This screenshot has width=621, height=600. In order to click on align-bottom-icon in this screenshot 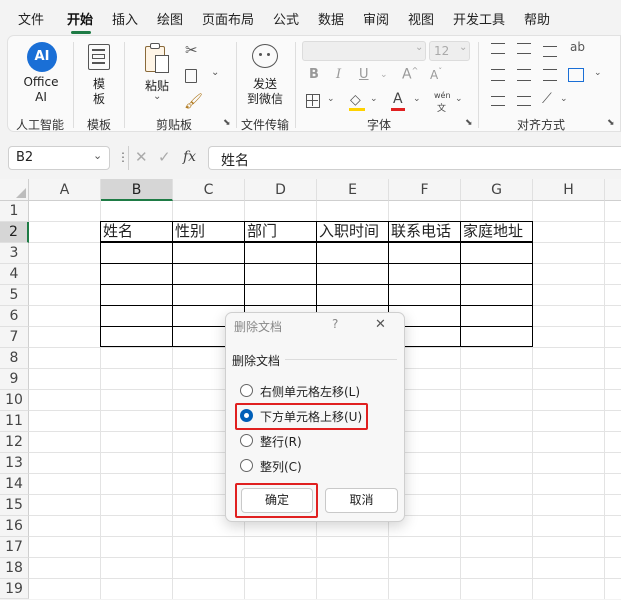, I will do `click(550, 51)`.